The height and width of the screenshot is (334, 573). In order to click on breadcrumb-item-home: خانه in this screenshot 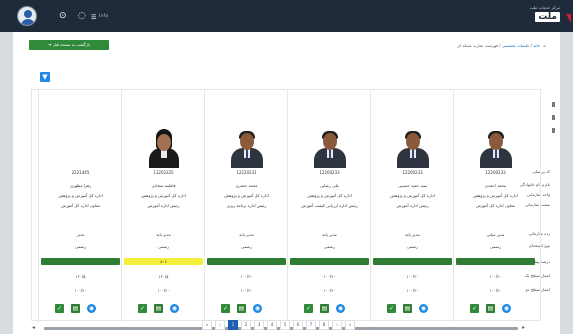, I will do `click(536, 45)`.